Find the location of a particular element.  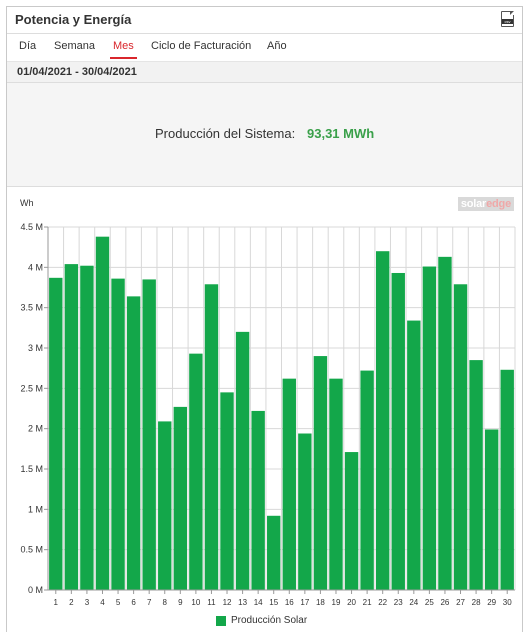

x-tick-label: 28 is located at coordinates (476, 602).